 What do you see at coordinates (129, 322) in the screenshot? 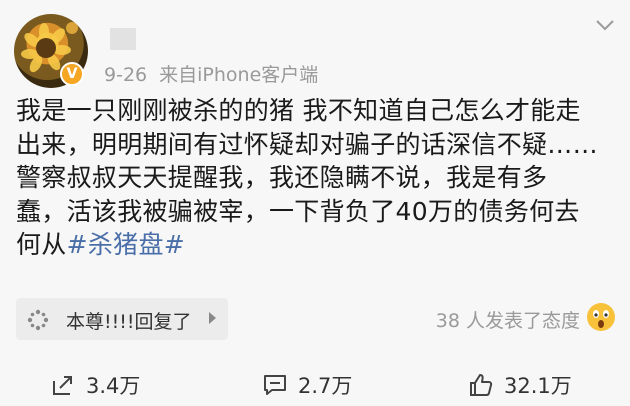
I see `reply-chip-label: 本尊!!!!回复了` at bounding box center [129, 322].